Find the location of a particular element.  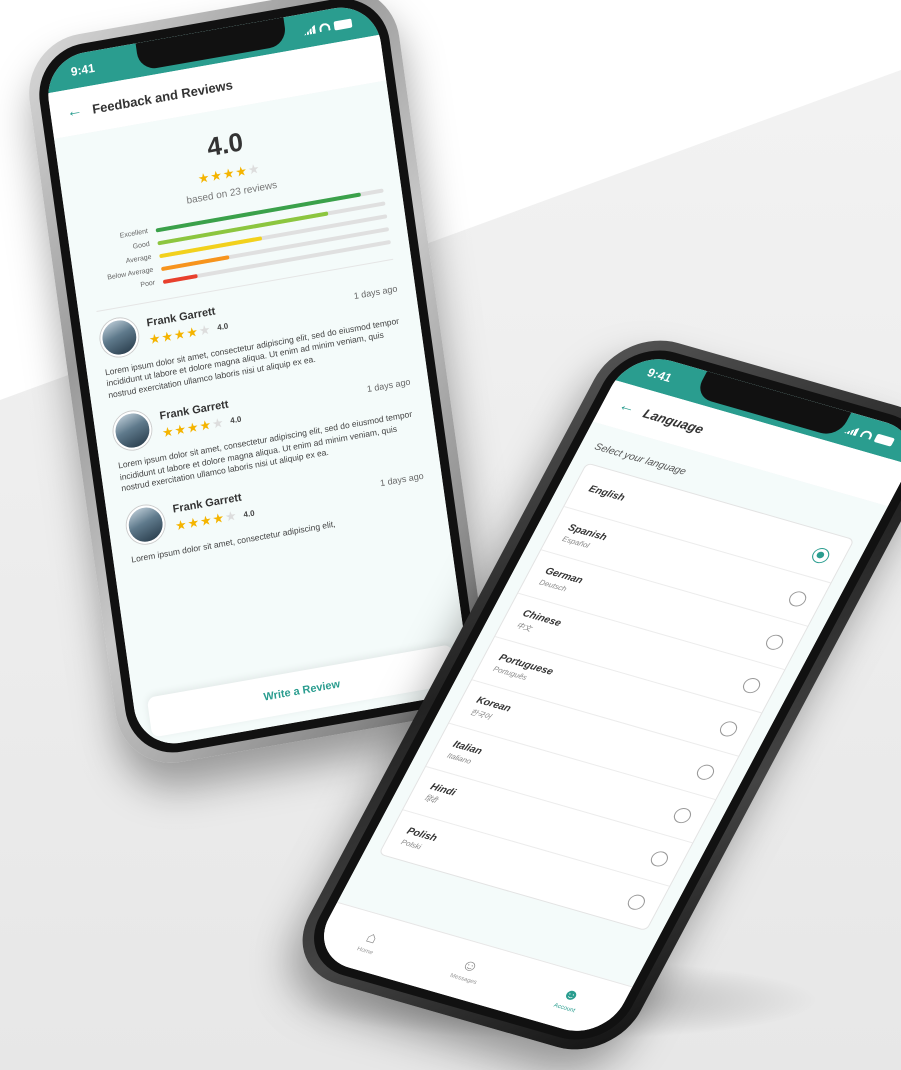

nav-item-account: ☻ Account is located at coordinates (568, 999).